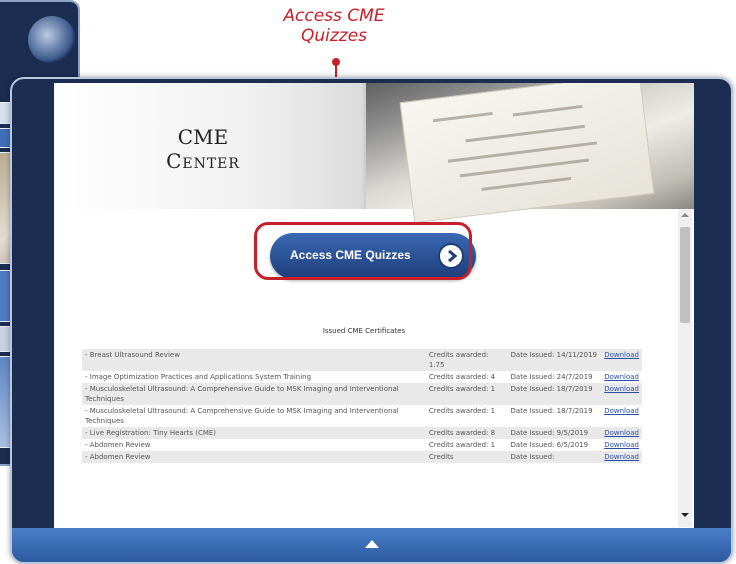  Describe the element at coordinates (466, 457) in the screenshot. I see `certificate-credits: Credits` at that location.